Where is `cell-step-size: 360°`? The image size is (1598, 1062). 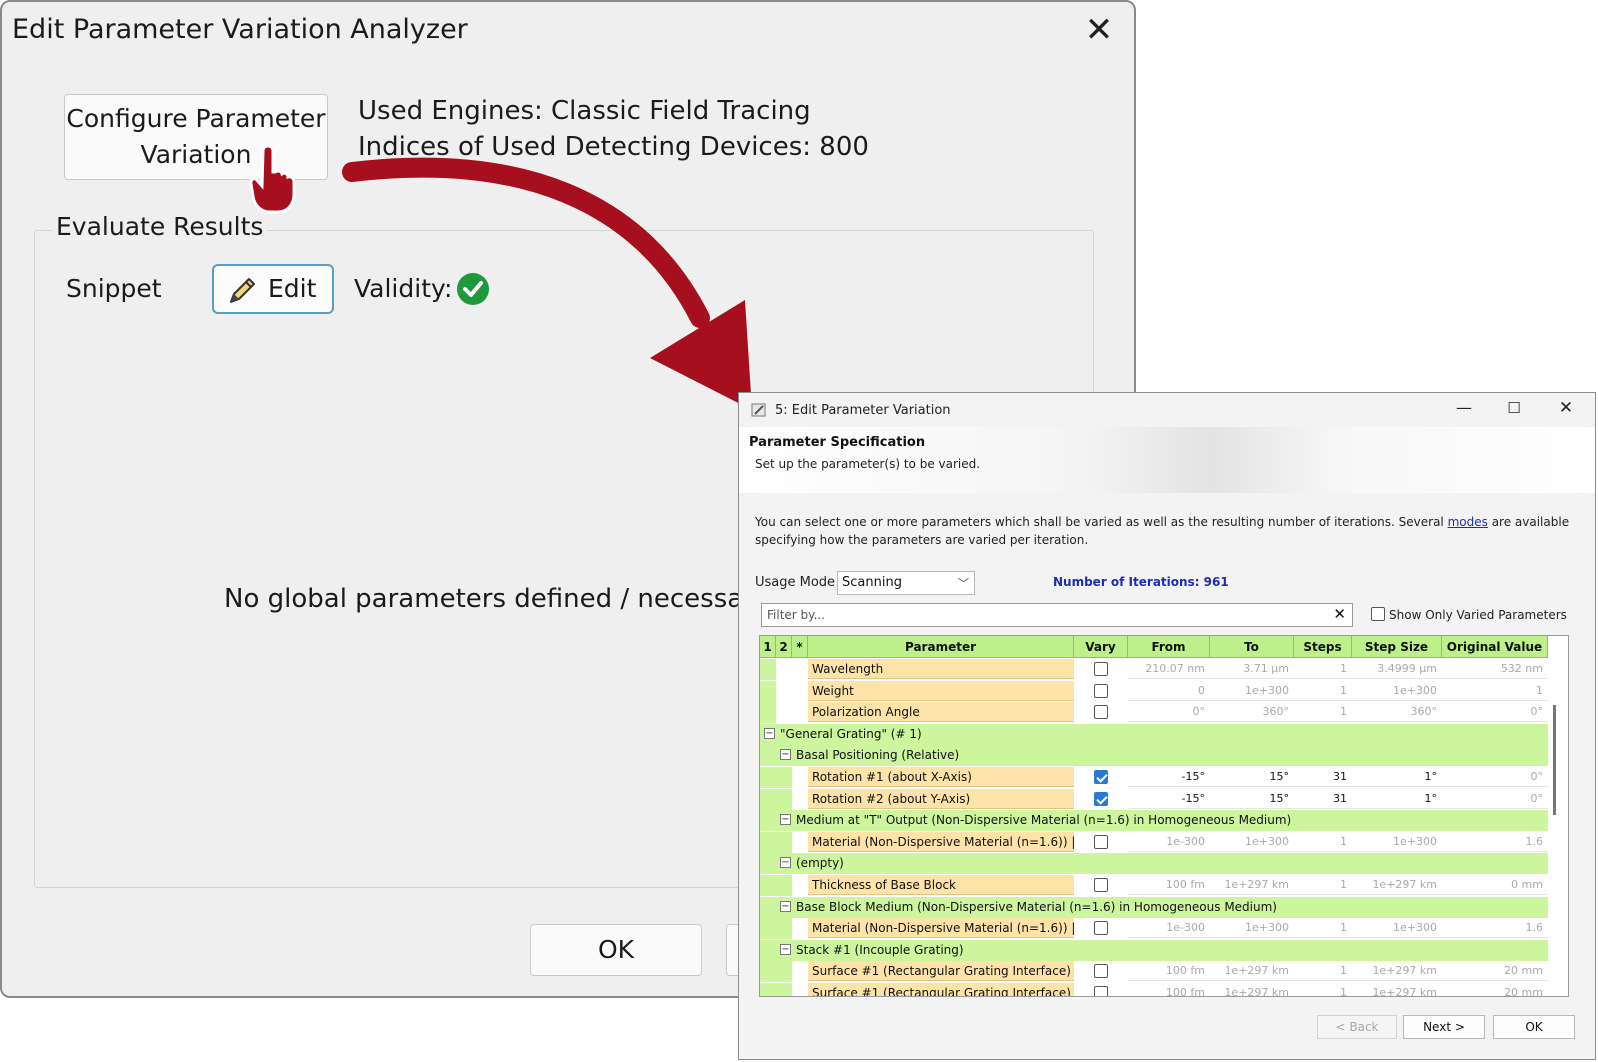
cell-step-size: 360° is located at coordinates (1397, 712).